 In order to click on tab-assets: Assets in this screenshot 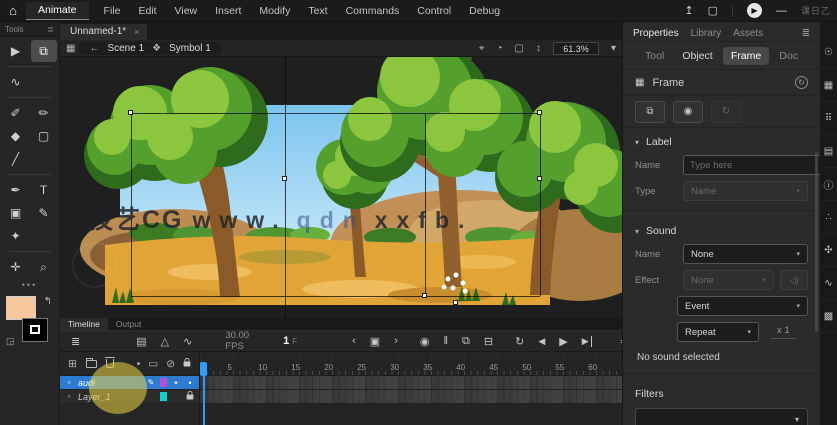, I will do `click(748, 33)`.